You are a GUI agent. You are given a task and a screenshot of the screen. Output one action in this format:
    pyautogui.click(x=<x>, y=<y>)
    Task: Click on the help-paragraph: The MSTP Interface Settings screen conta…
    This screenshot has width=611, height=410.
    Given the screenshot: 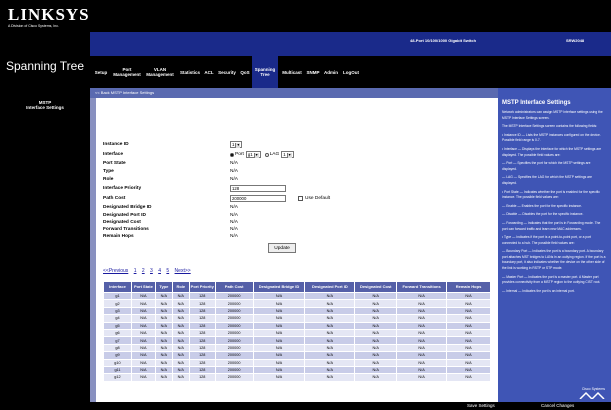 What is the action you would take?
    pyautogui.click(x=550, y=126)
    